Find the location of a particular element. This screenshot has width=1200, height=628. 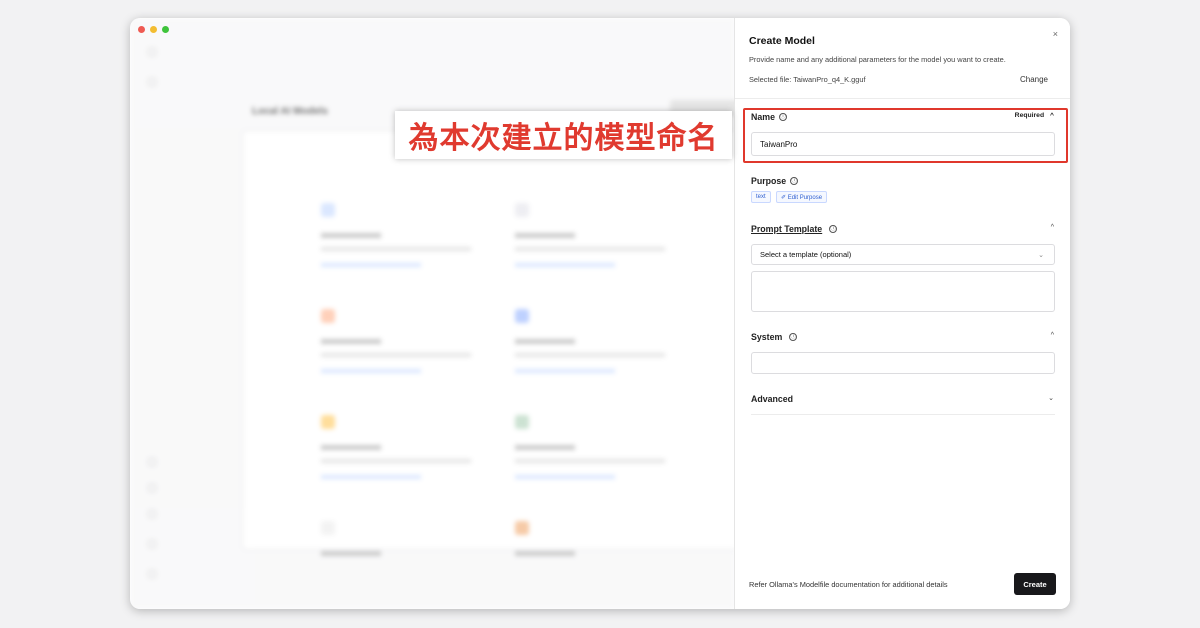

background-title: Local AI Models is located at coordinates (290, 111).